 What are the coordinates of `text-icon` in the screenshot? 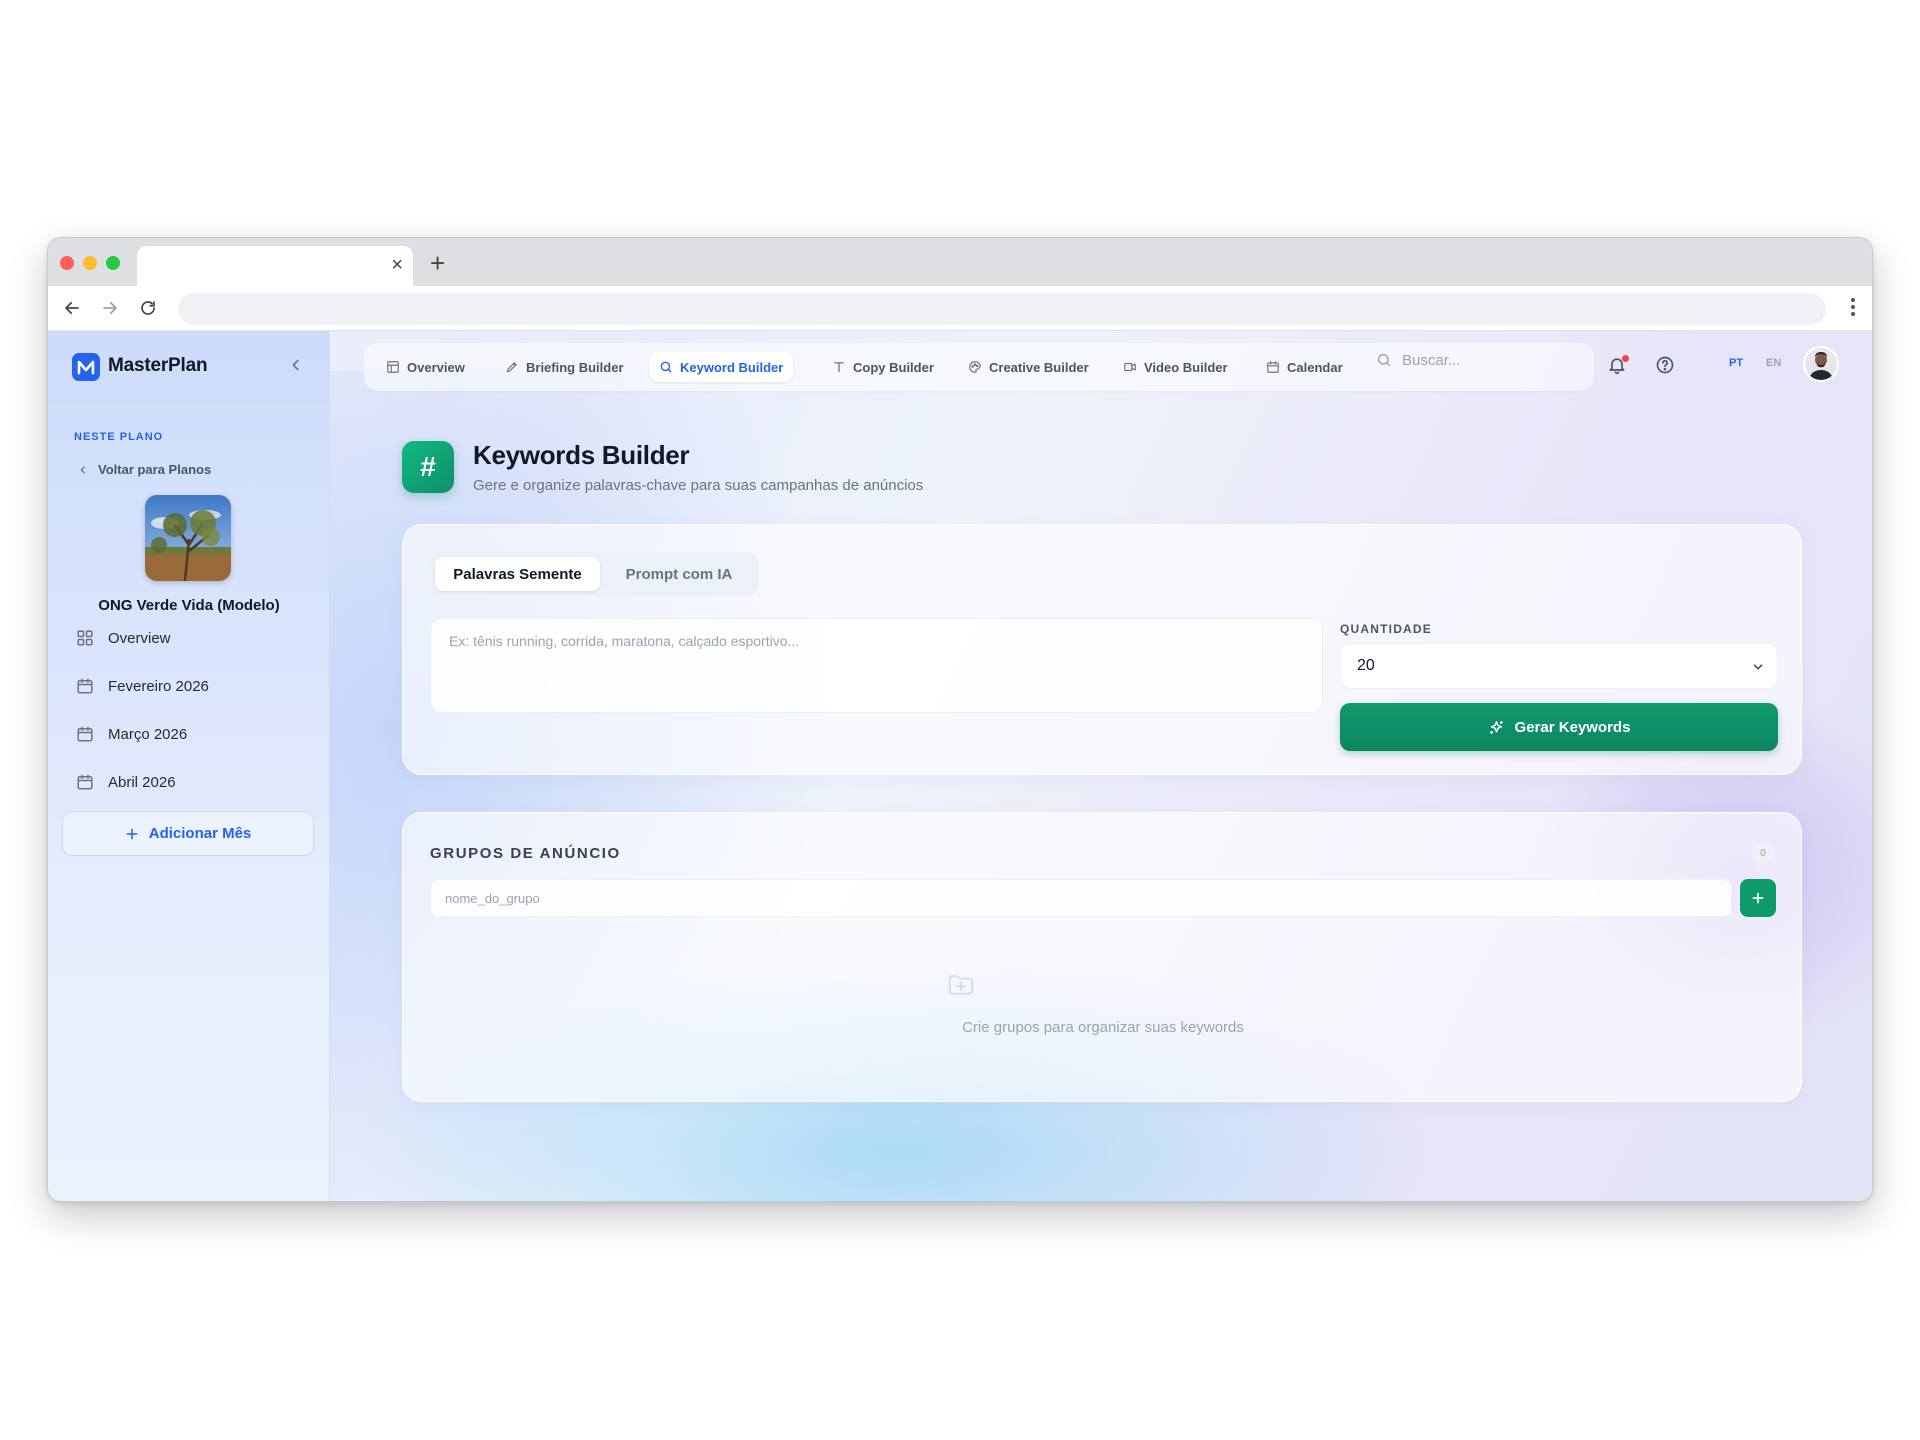 It's located at (839, 367).